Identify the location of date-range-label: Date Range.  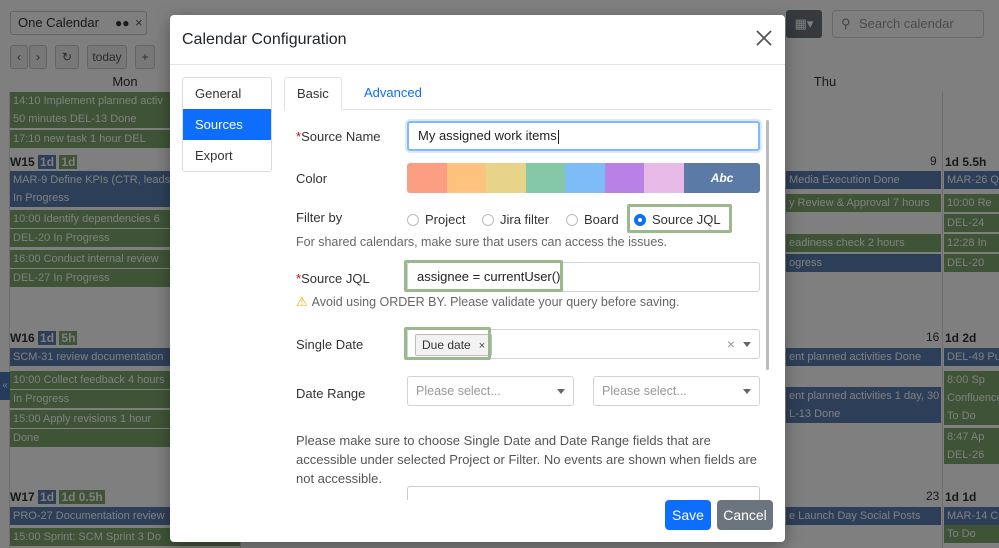
(331, 393).